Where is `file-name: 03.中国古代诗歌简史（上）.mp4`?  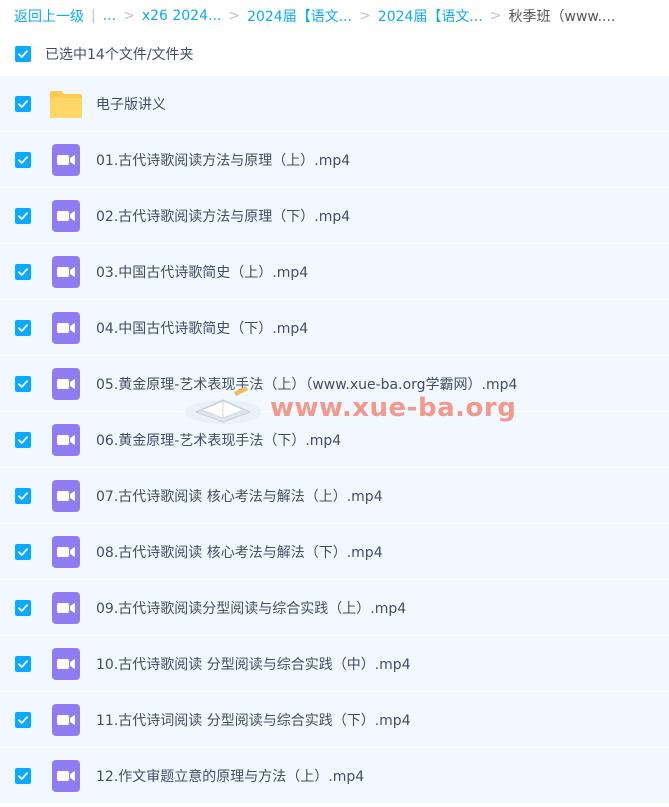 file-name: 03.中国古代诗歌简史（上）.mp4 is located at coordinates (202, 272).